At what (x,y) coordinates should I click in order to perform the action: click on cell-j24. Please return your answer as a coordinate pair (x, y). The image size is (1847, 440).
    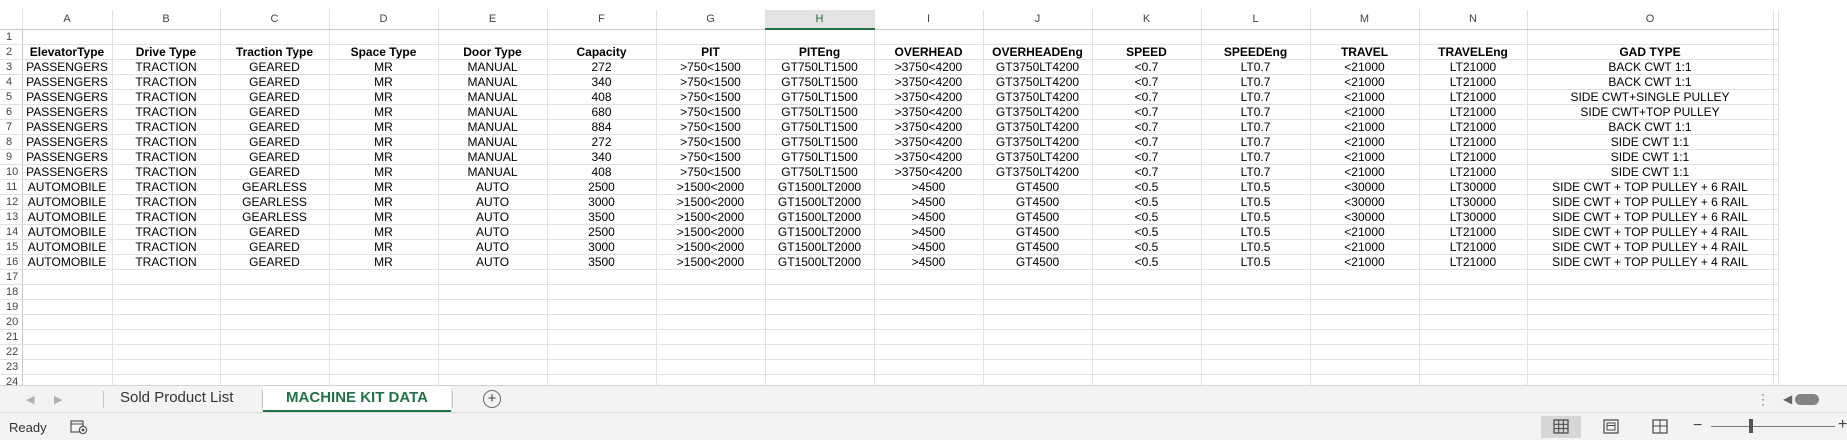
    Looking at the image, I should click on (1038, 379).